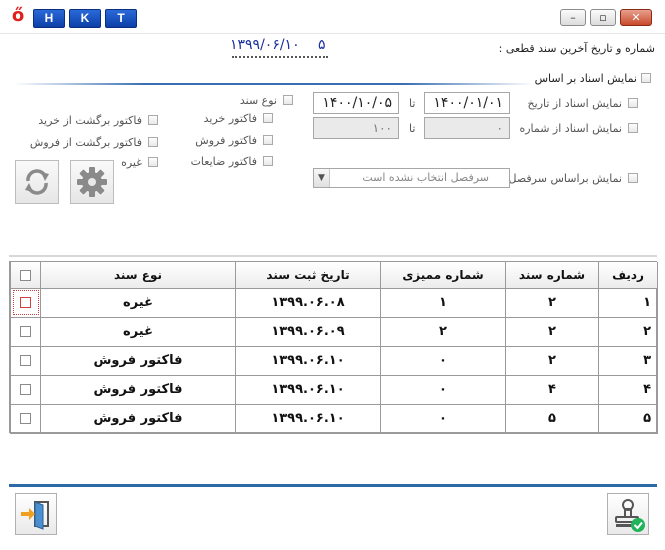 Image resolution: width=665 pixels, height=550 pixels. I want to click on select-all-checkbox, so click(25, 275).